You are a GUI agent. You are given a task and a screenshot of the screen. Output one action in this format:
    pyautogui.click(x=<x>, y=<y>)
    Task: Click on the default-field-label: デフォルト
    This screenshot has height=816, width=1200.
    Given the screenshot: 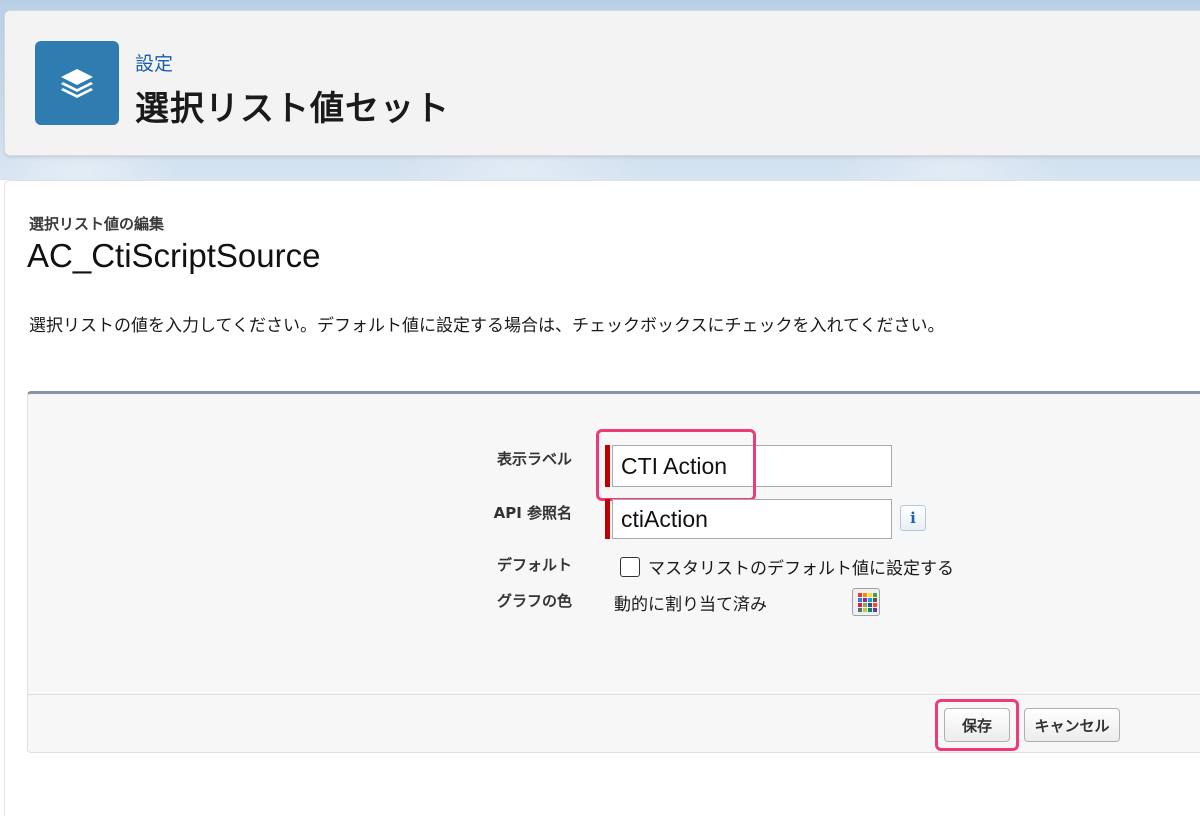 What is the action you would take?
    pyautogui.click(x=534, y=565)
    